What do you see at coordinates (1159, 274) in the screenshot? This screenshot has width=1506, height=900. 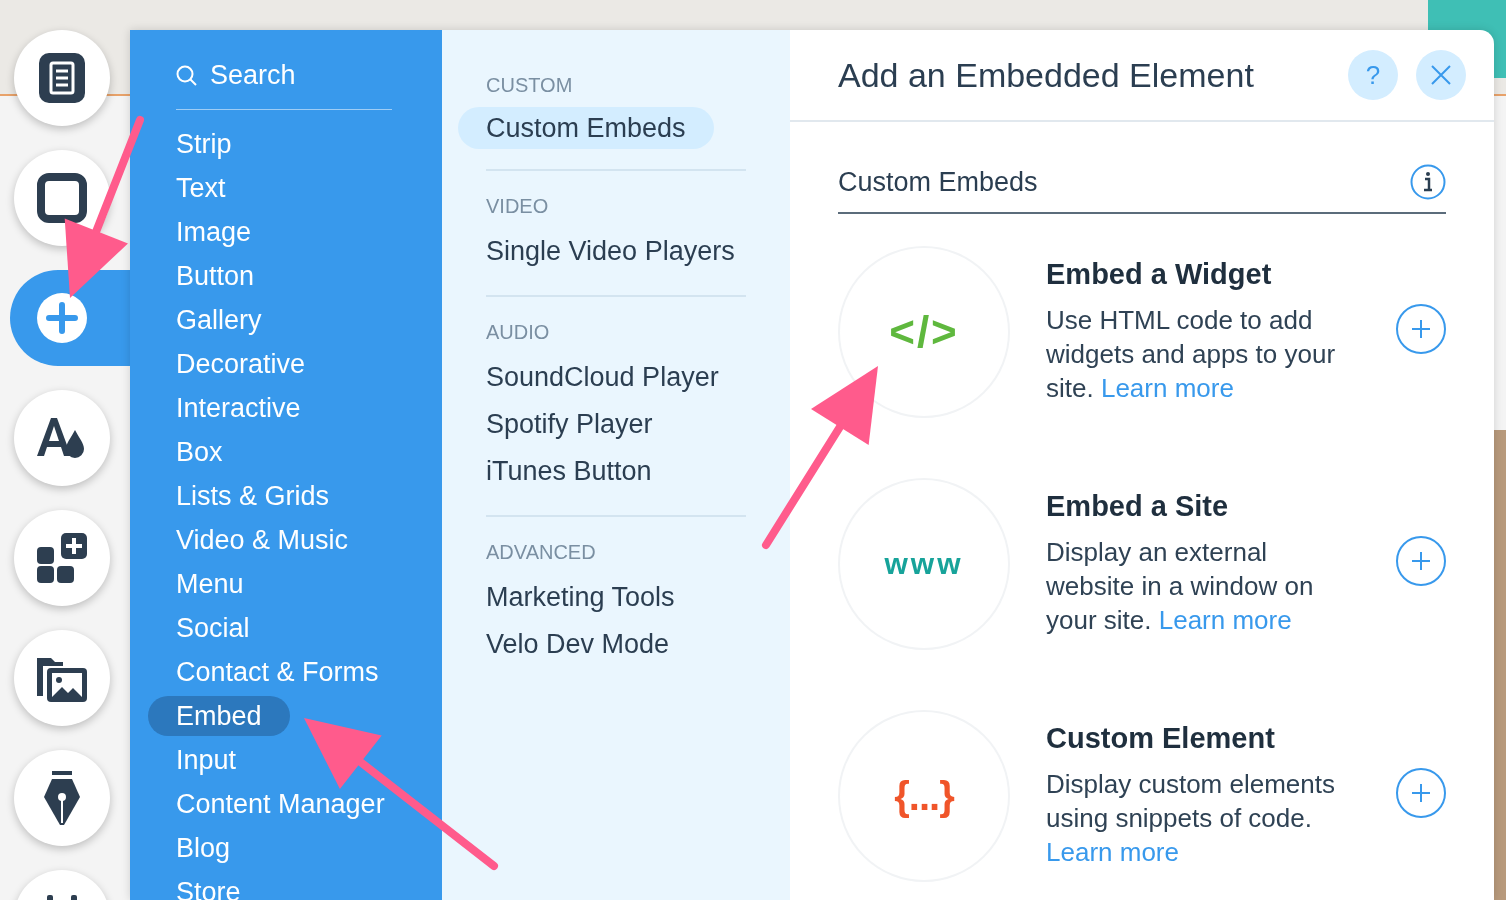 I see `element-title: Embed a Widget` at bounding box center [1159, 274].